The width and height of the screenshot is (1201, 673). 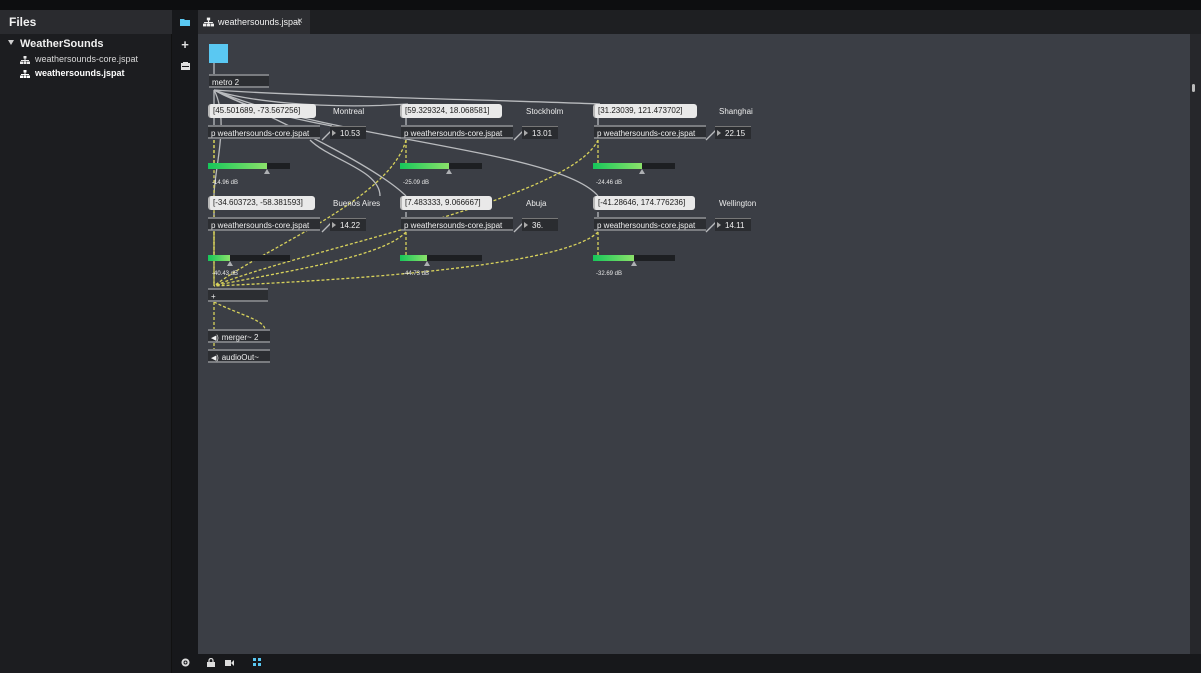 What do you see at coordinates (261, 203) in the screenshot?
I see `coords-message-buenos-aires: [-34.603723, -58.381593]` at bounding box center [261, 203].